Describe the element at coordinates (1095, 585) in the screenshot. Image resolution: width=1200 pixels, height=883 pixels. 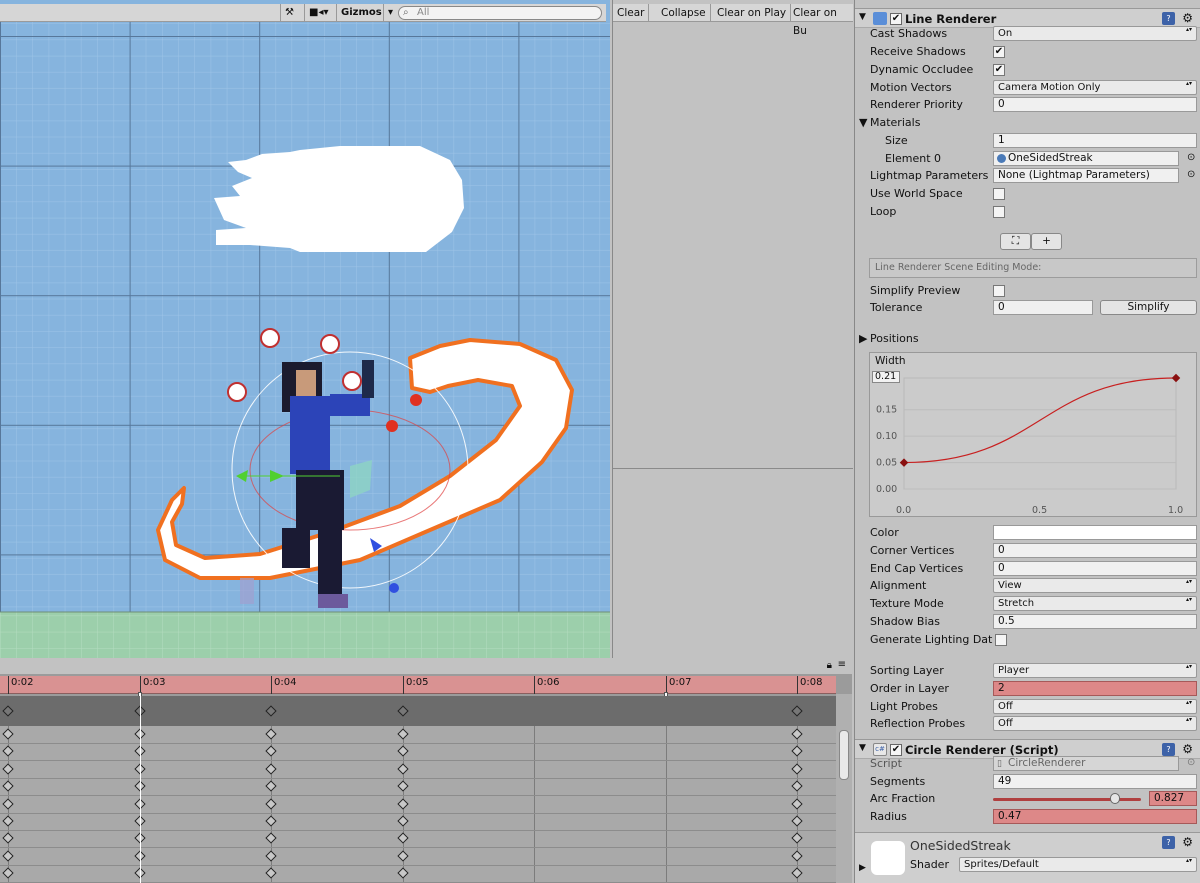
I see `alignment-dropdown: View` at that location.